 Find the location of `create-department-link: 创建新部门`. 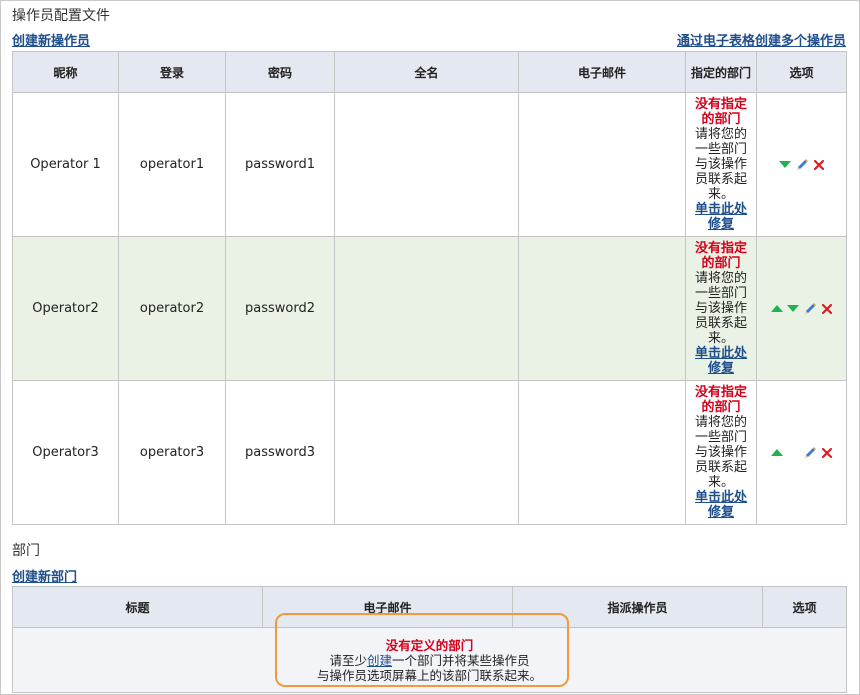

create-department-link: 创建新部门 is located at coordinates (44, 575).